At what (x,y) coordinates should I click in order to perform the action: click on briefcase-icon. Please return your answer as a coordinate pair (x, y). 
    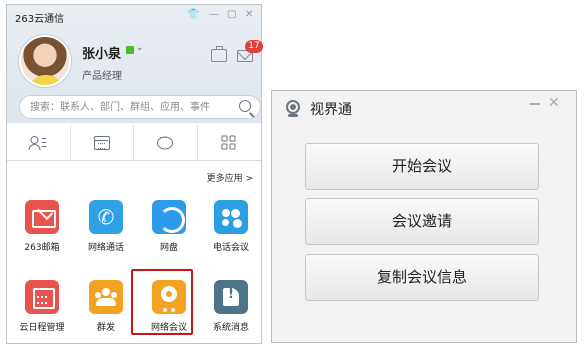
    Looking at the image, I should click on (219, 54).